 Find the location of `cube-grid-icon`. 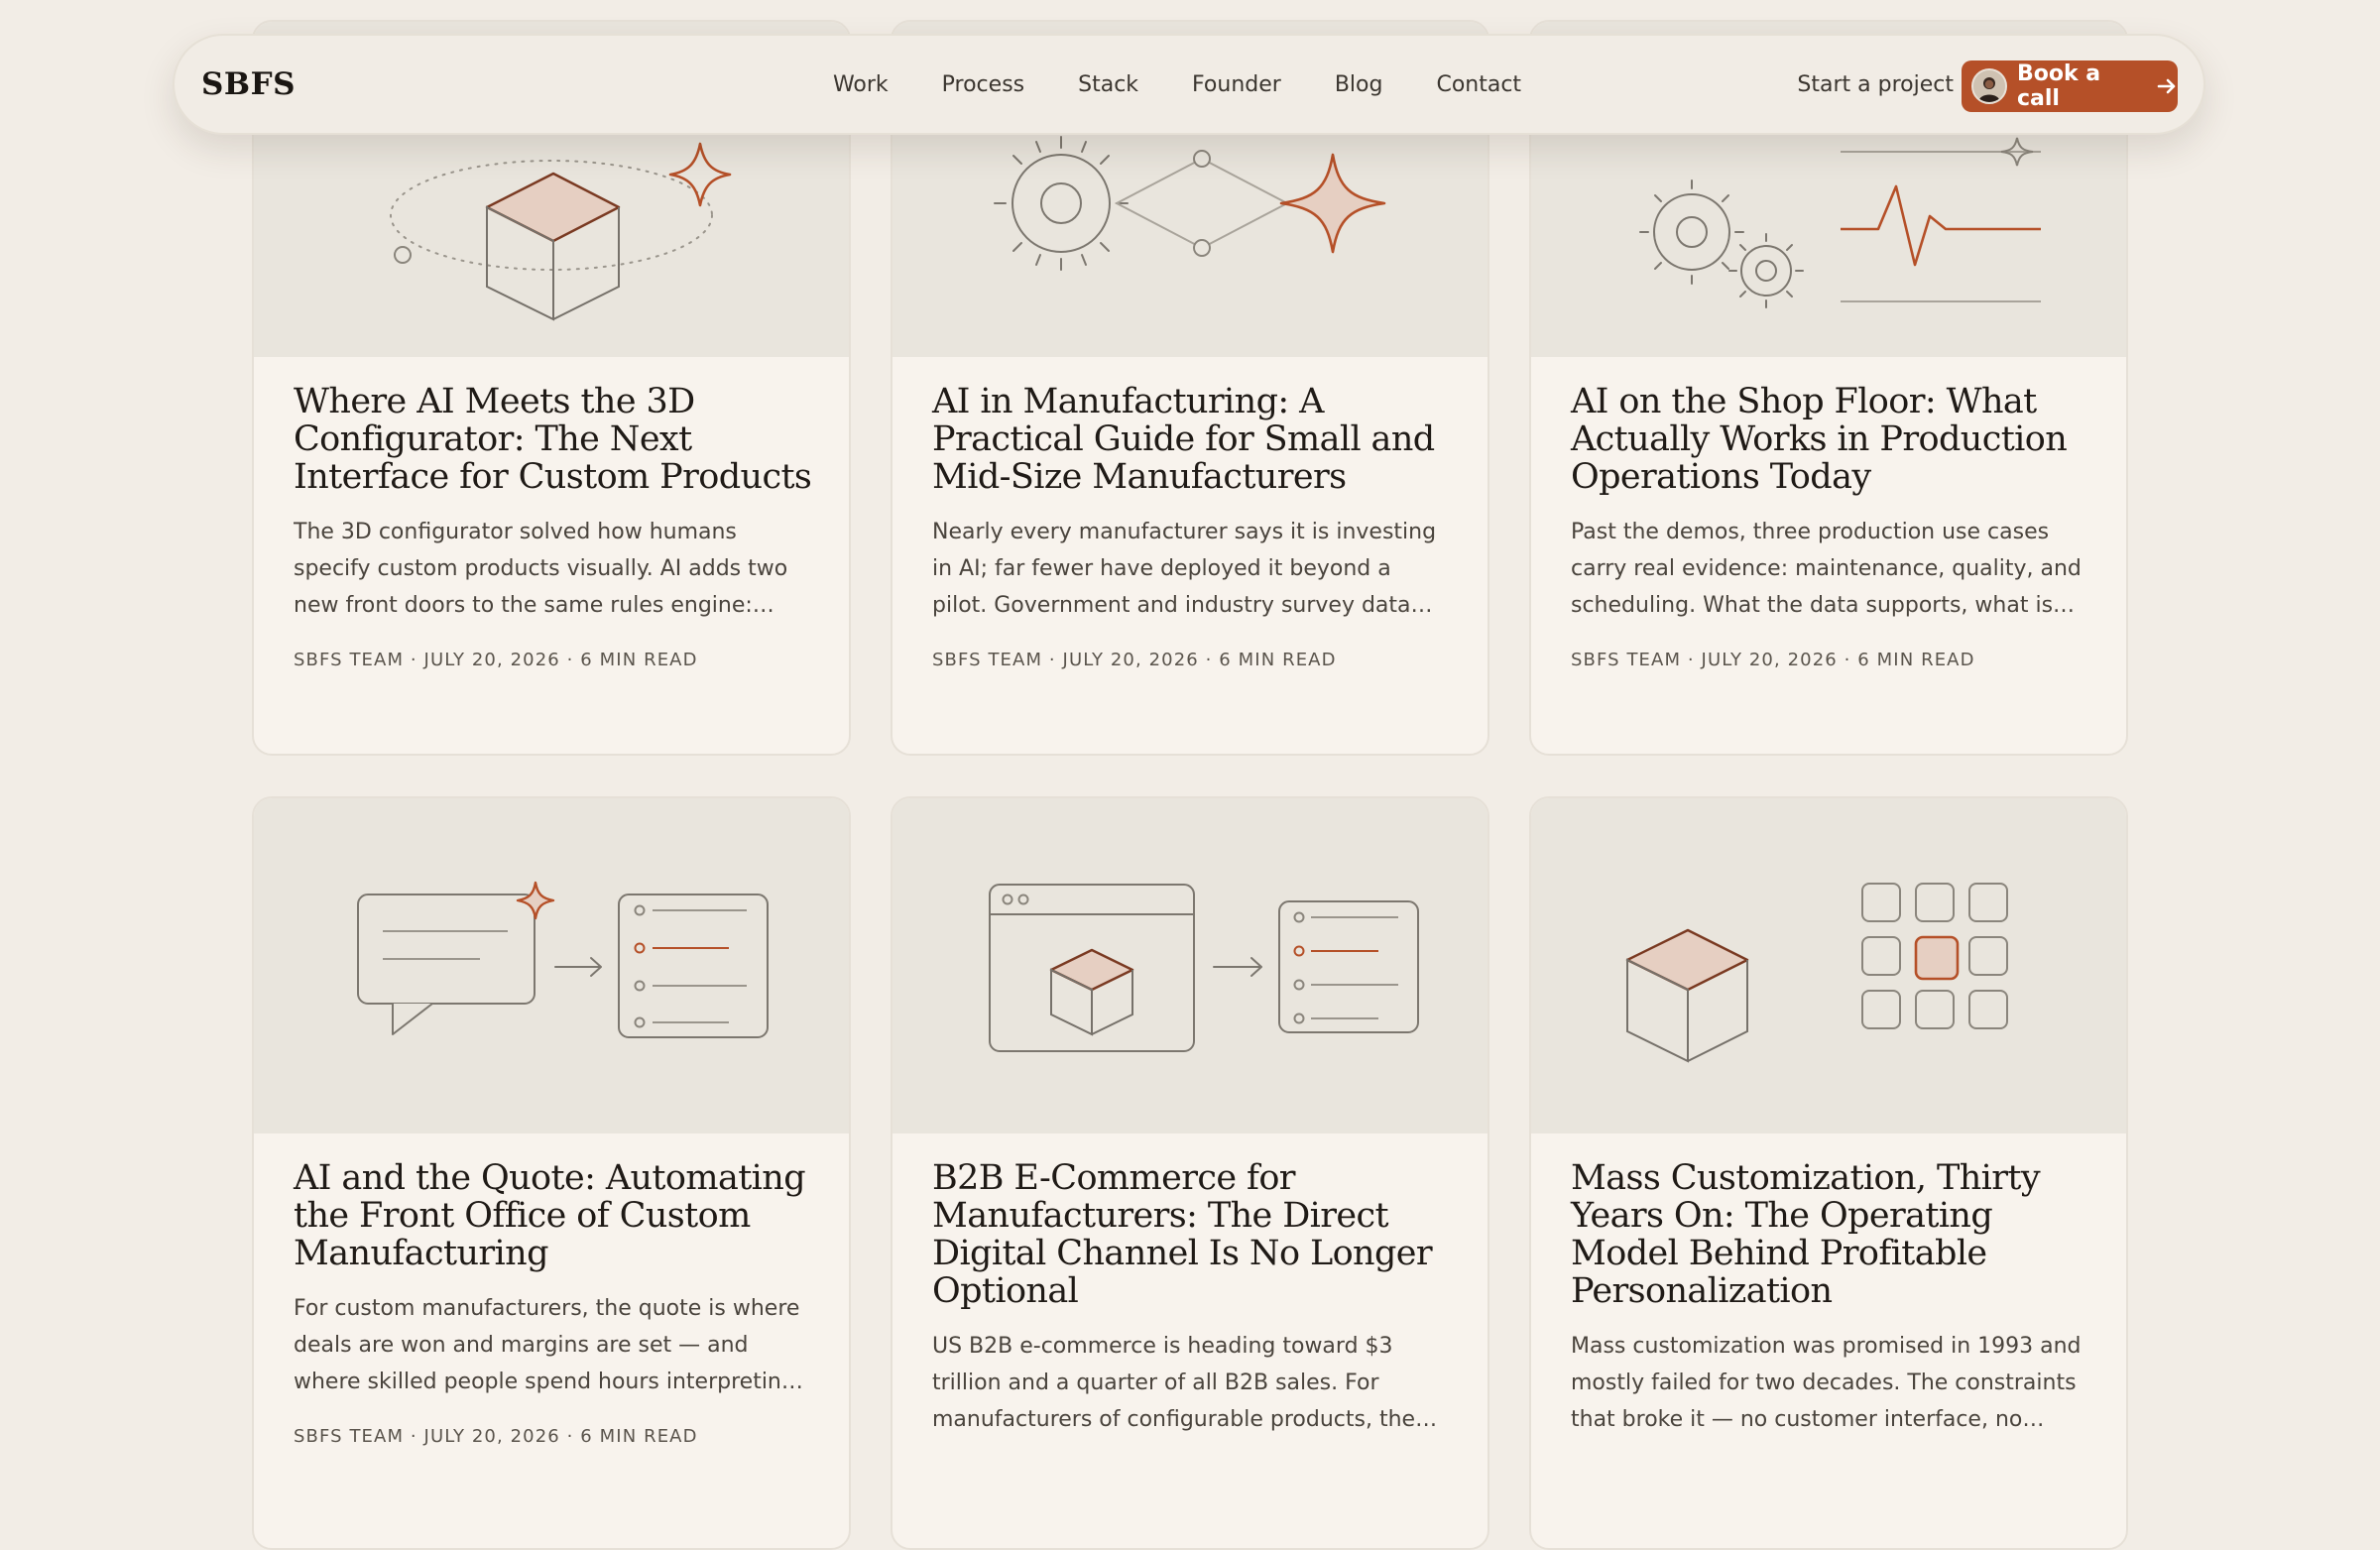

cube-grid-icon is located at coordinates (1816, 973).